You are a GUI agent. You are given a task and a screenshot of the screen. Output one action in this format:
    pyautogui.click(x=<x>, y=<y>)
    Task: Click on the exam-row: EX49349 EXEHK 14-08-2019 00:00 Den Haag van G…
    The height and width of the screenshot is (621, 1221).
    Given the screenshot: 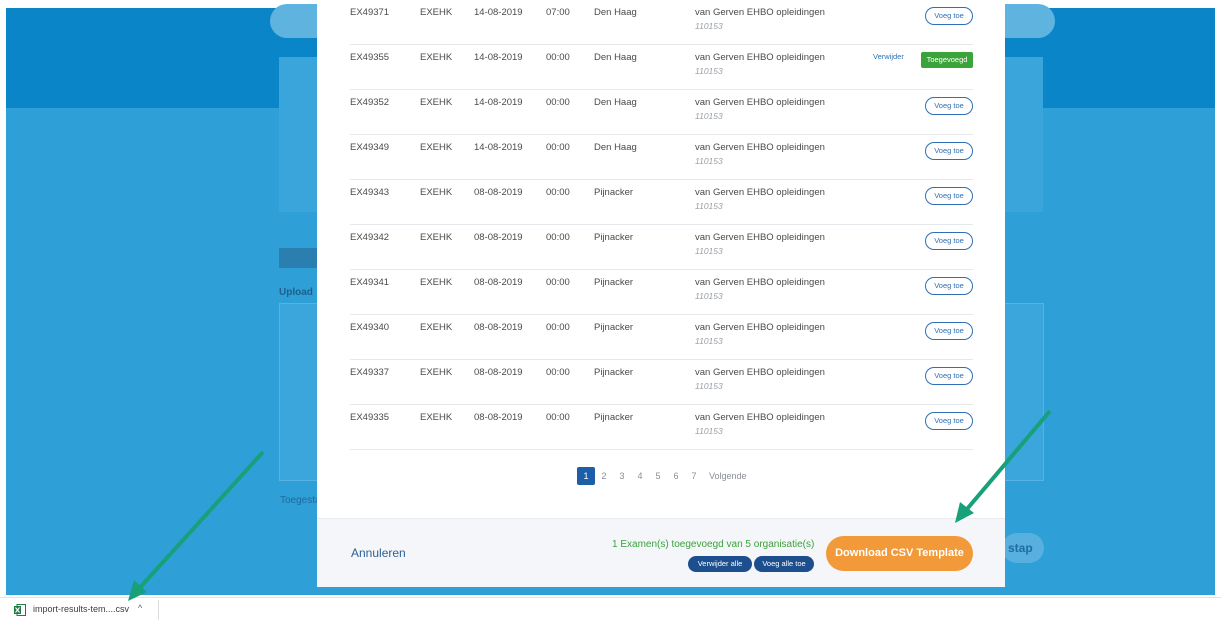 What is the action you would take?
    pyautogui.click(x=661, y=157)
    